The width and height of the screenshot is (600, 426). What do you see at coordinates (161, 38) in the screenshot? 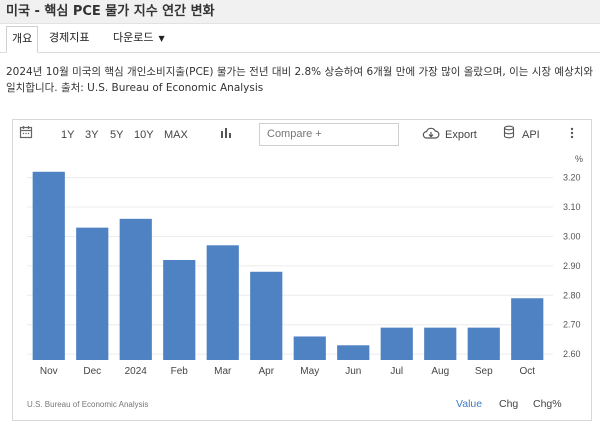
I see `caret-down-icon: ▼` at bounding box center [161, 38].